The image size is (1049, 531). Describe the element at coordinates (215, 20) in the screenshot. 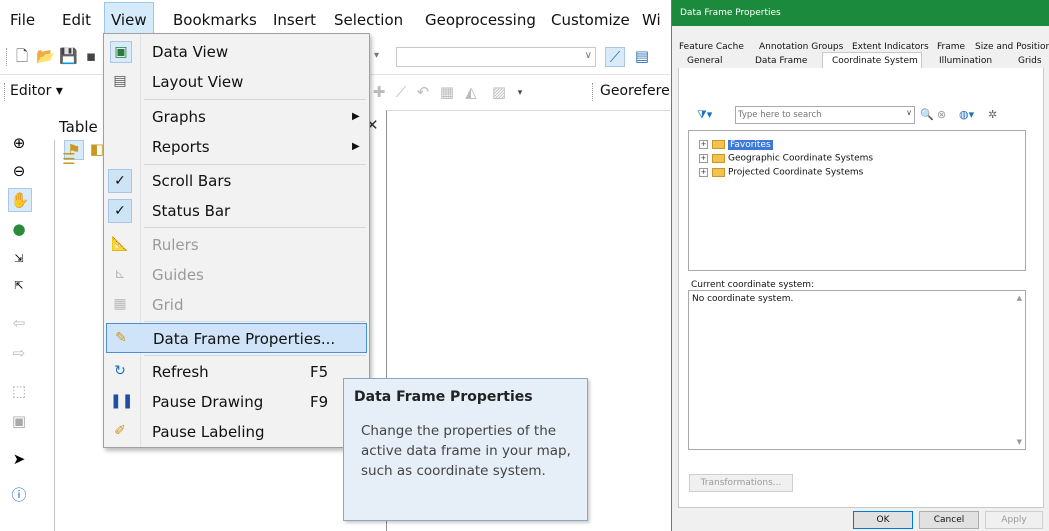

I see `menu-bookmarks: Bookmarks` at that location.